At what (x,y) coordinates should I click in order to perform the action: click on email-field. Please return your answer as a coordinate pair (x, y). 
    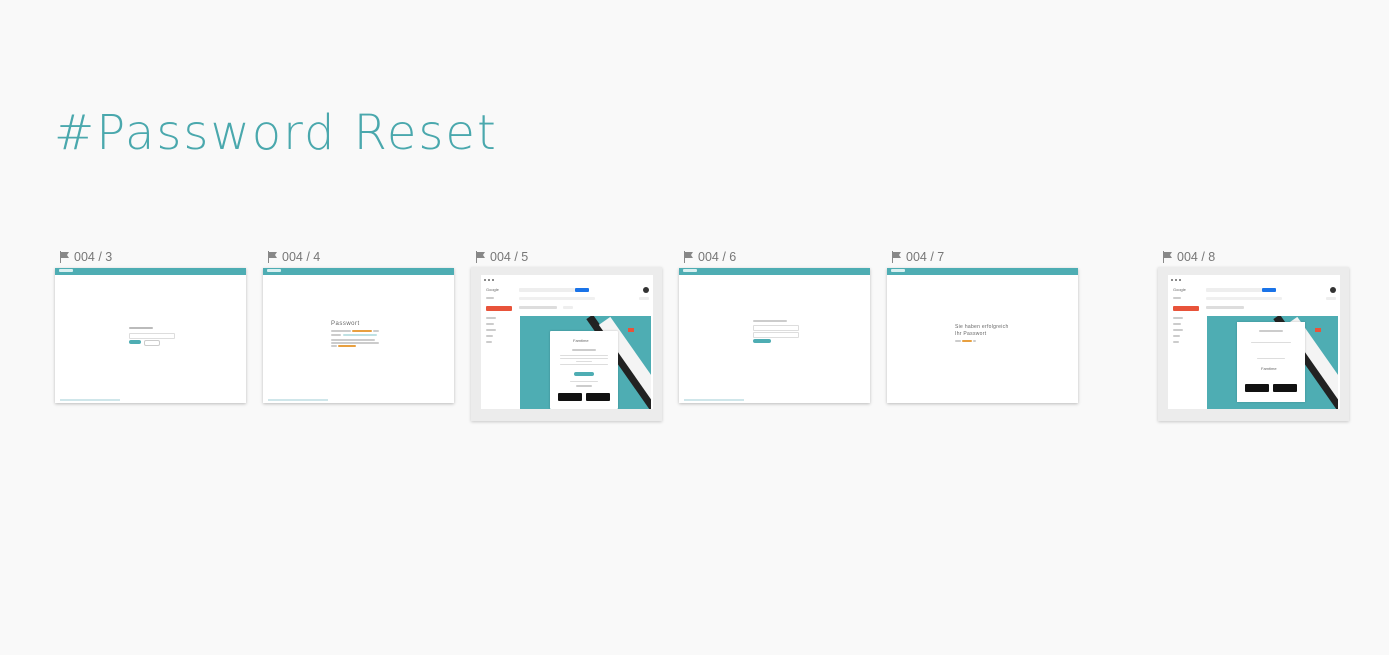
    Looking at the image, I should click on (152, 336).